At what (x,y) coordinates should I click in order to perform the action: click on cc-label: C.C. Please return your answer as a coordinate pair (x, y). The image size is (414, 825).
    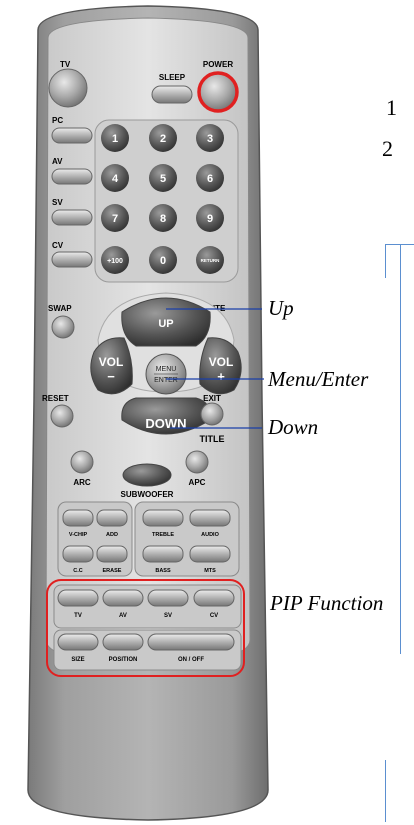
    Looking at the image, I should click on (78, 571).